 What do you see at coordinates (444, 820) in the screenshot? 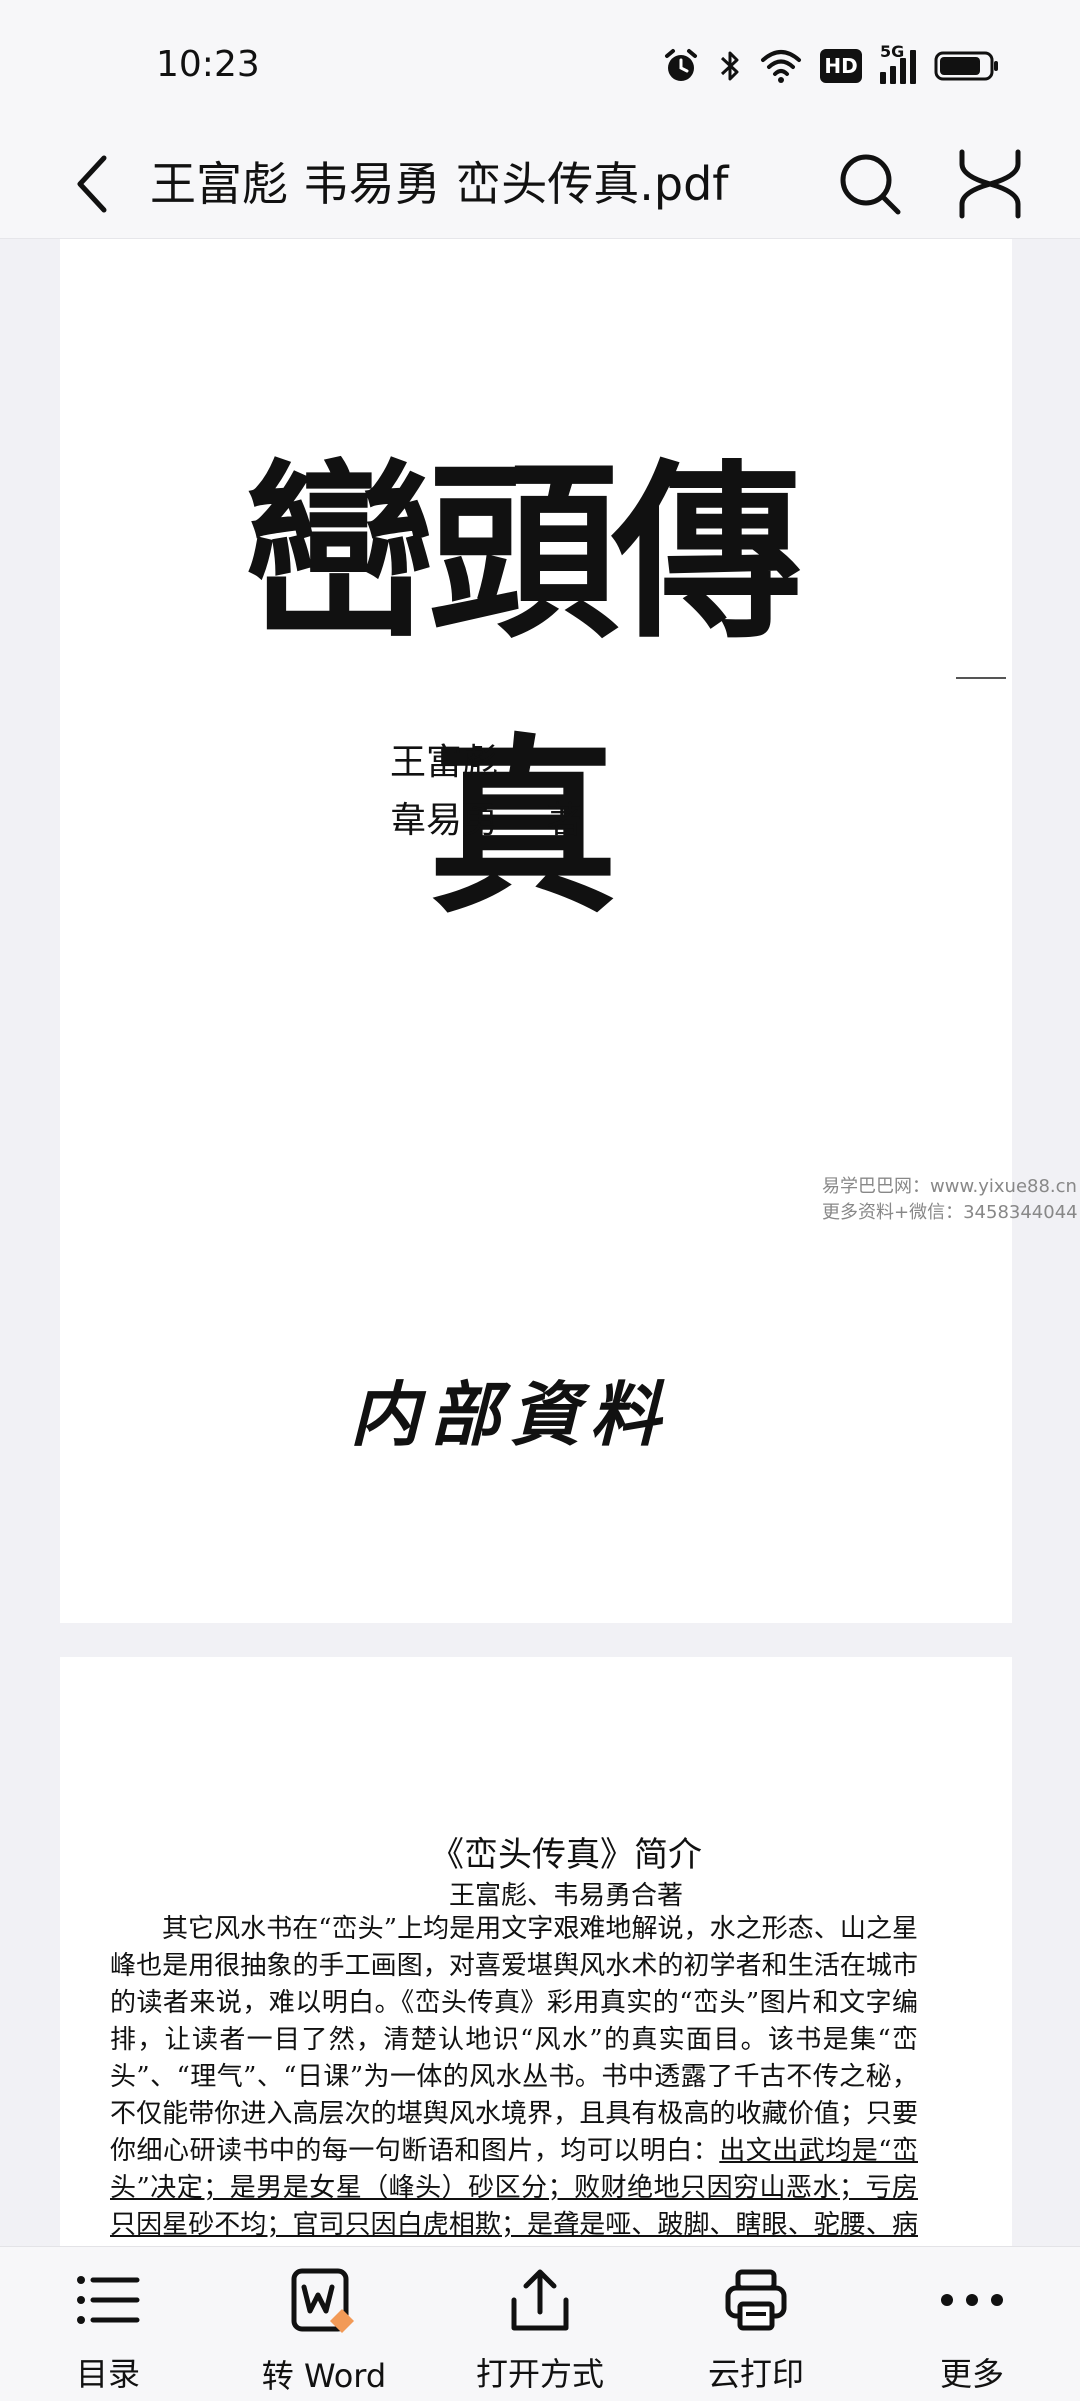
I see `cover-author-2: 韋易勇` at bounding box center [444, 820].